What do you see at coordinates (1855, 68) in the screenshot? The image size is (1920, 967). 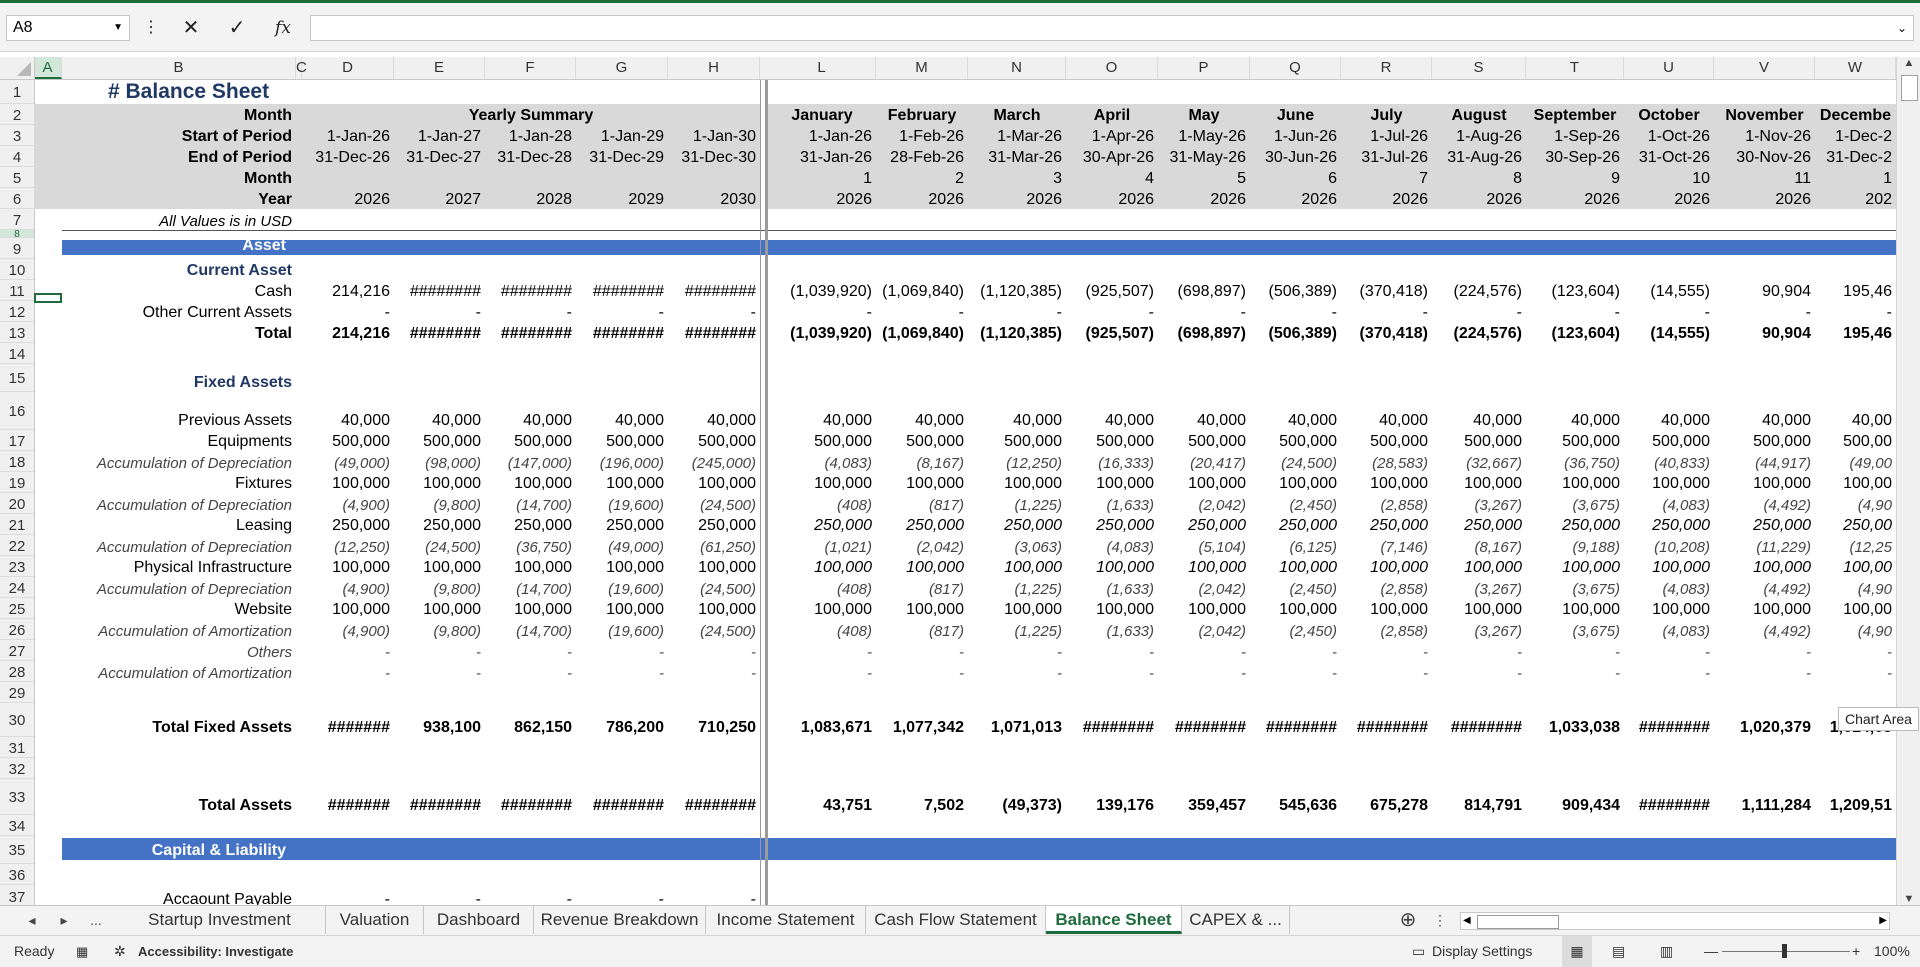 I see `column-header-w: W` at bounding box center [1855, 68].